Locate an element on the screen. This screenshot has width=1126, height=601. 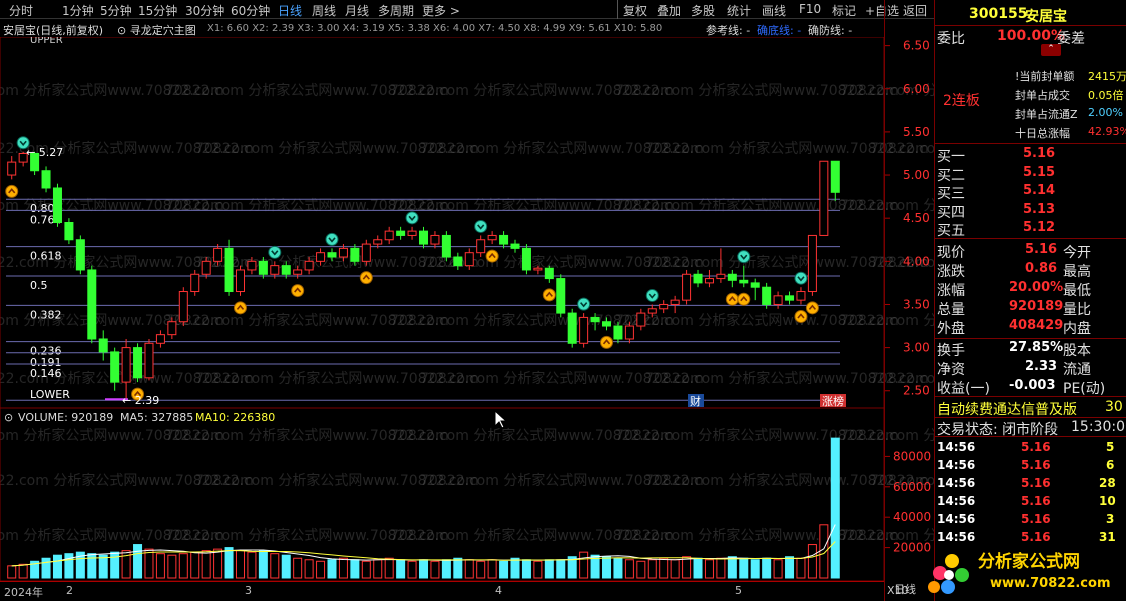
tab-15min: 15分钟 is located at coordinates (157, 10).